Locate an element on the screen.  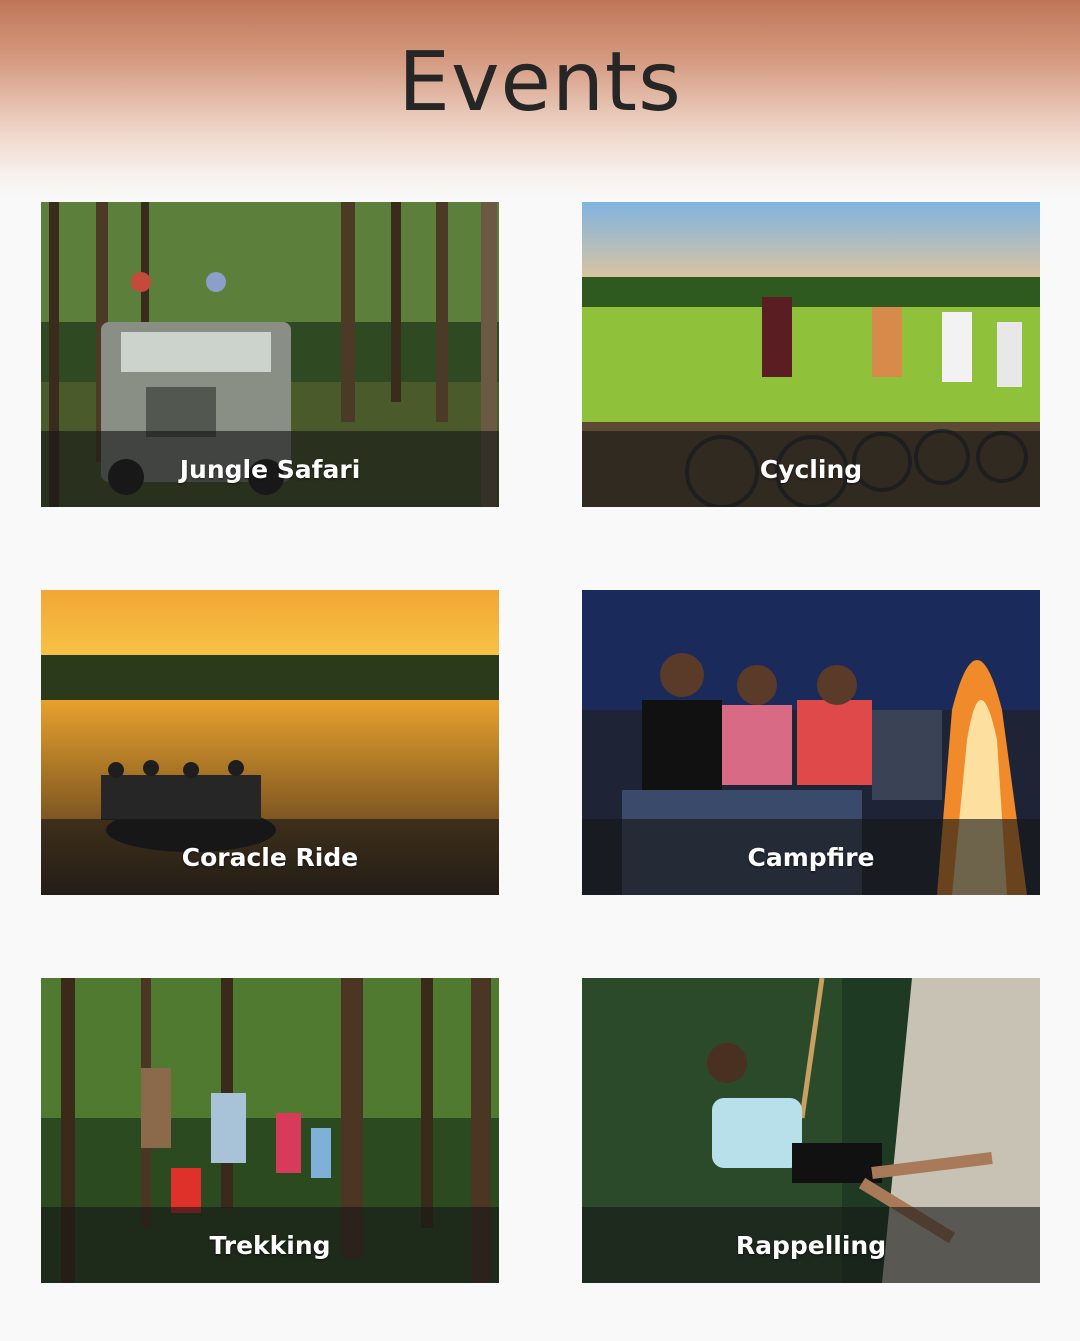
event-card-trekking: Trekking is located at coordinates (270, 1130).